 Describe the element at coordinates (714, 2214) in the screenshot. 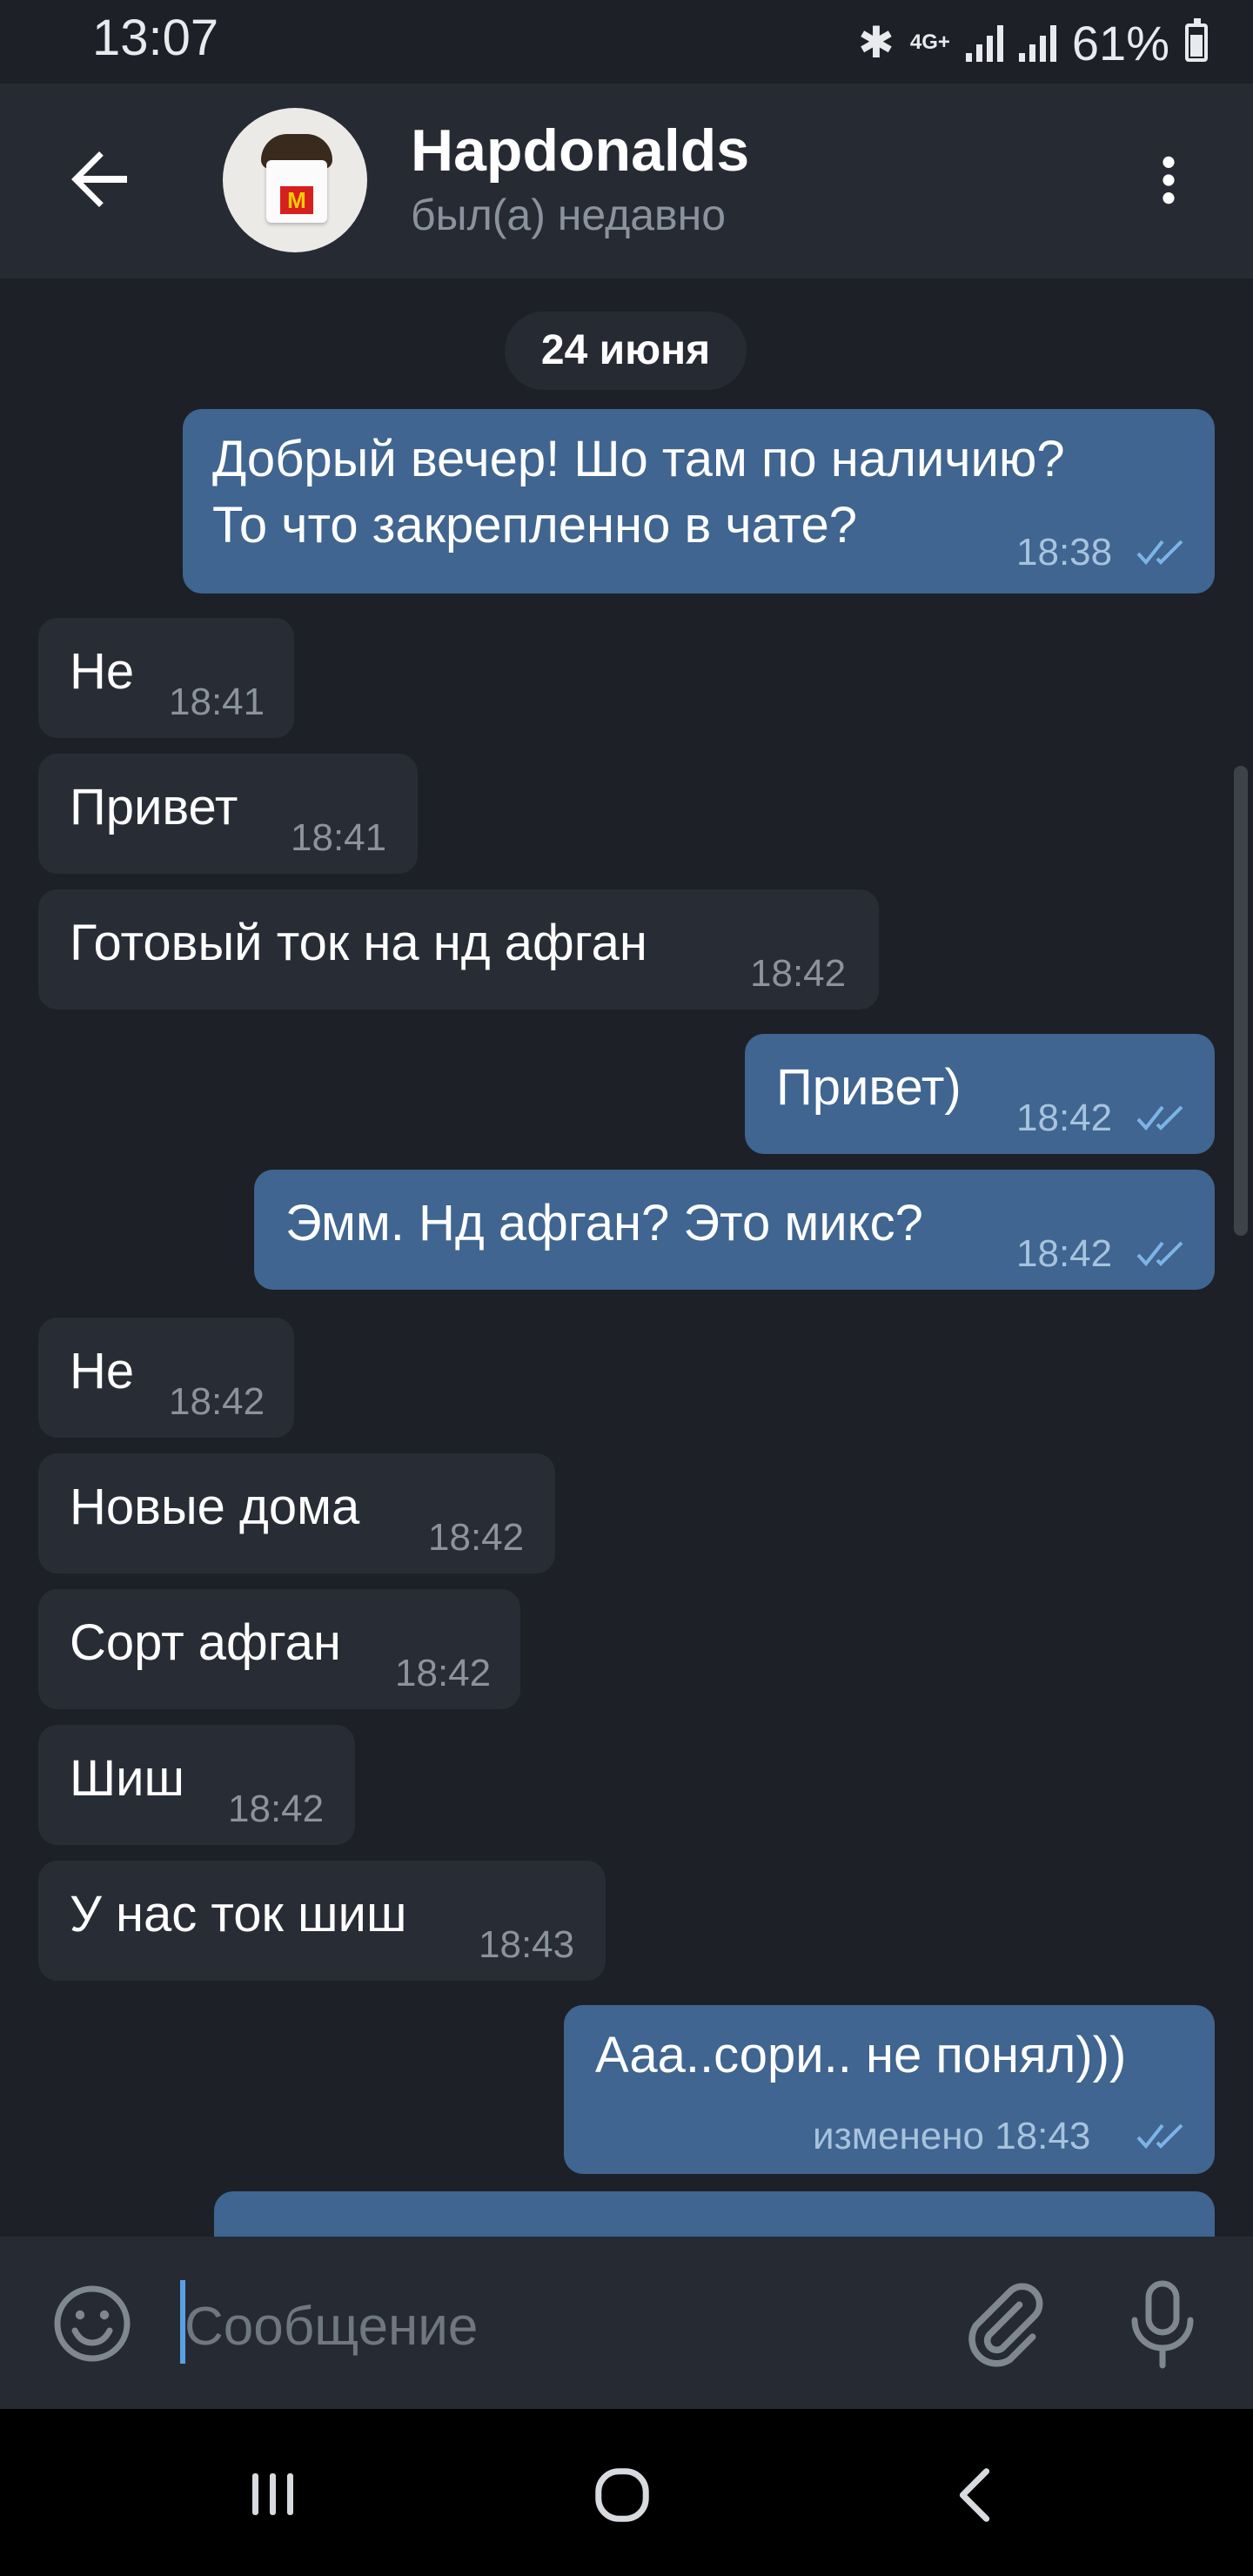

I see `message-outgoing-partial` at that location.